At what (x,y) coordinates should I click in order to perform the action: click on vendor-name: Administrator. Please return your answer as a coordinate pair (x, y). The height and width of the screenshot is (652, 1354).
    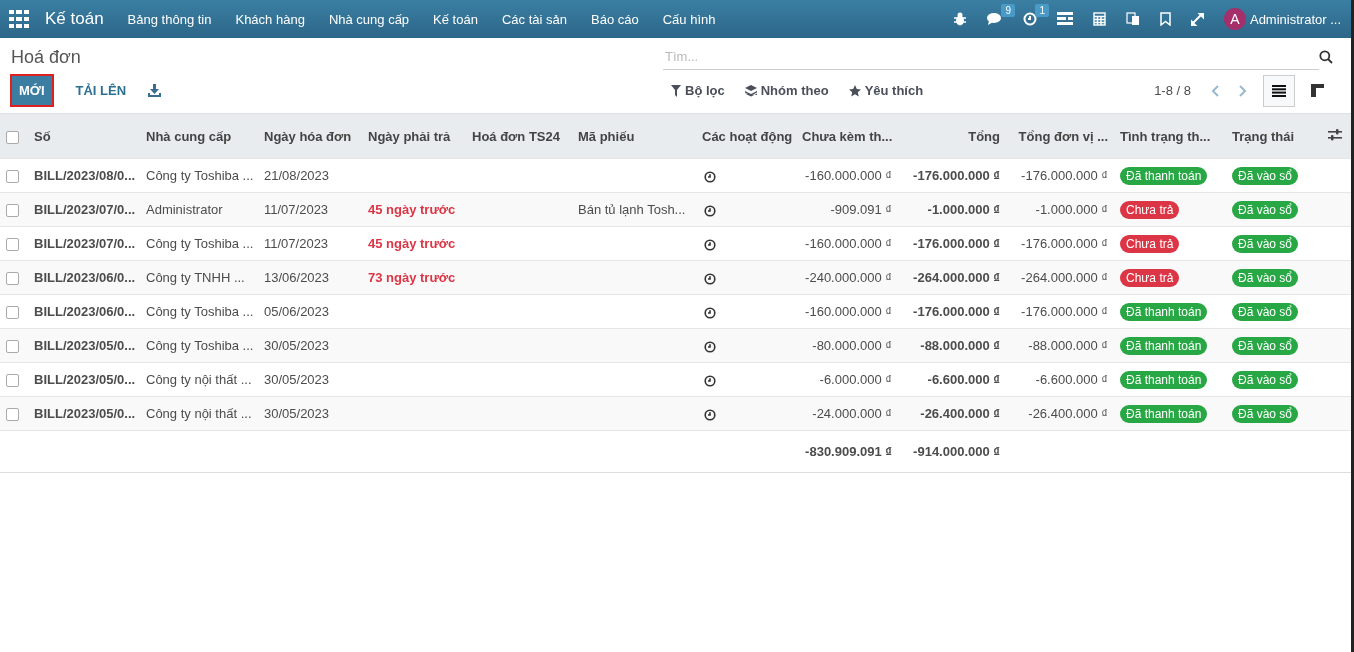
    Looking at the image, I should click on (184, 209).